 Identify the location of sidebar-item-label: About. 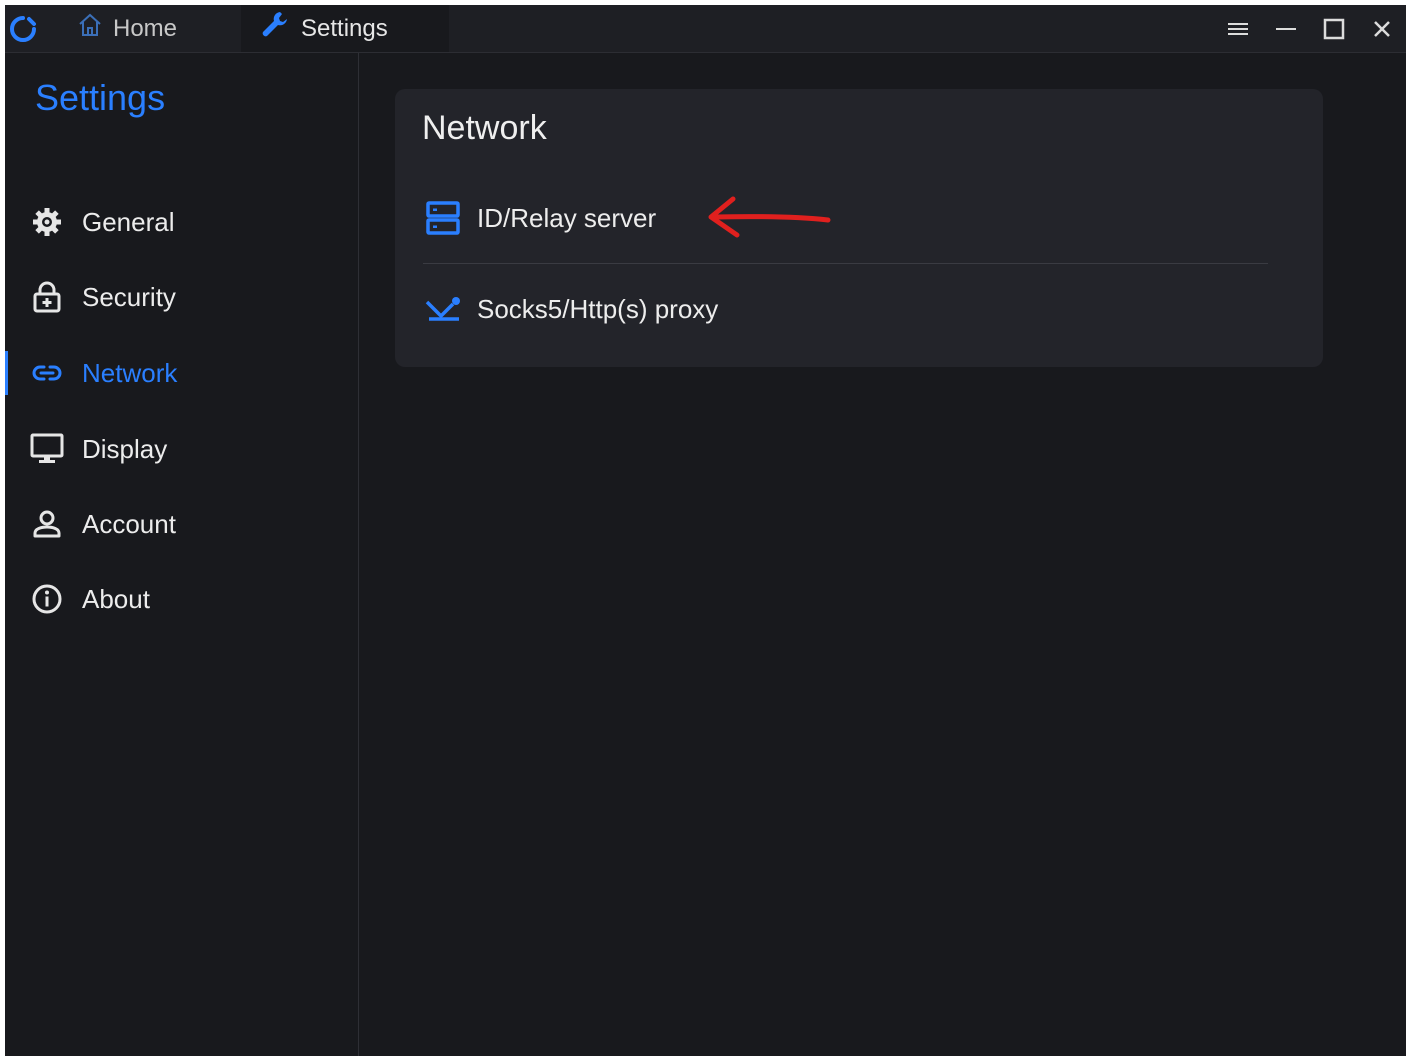
(116, 598).